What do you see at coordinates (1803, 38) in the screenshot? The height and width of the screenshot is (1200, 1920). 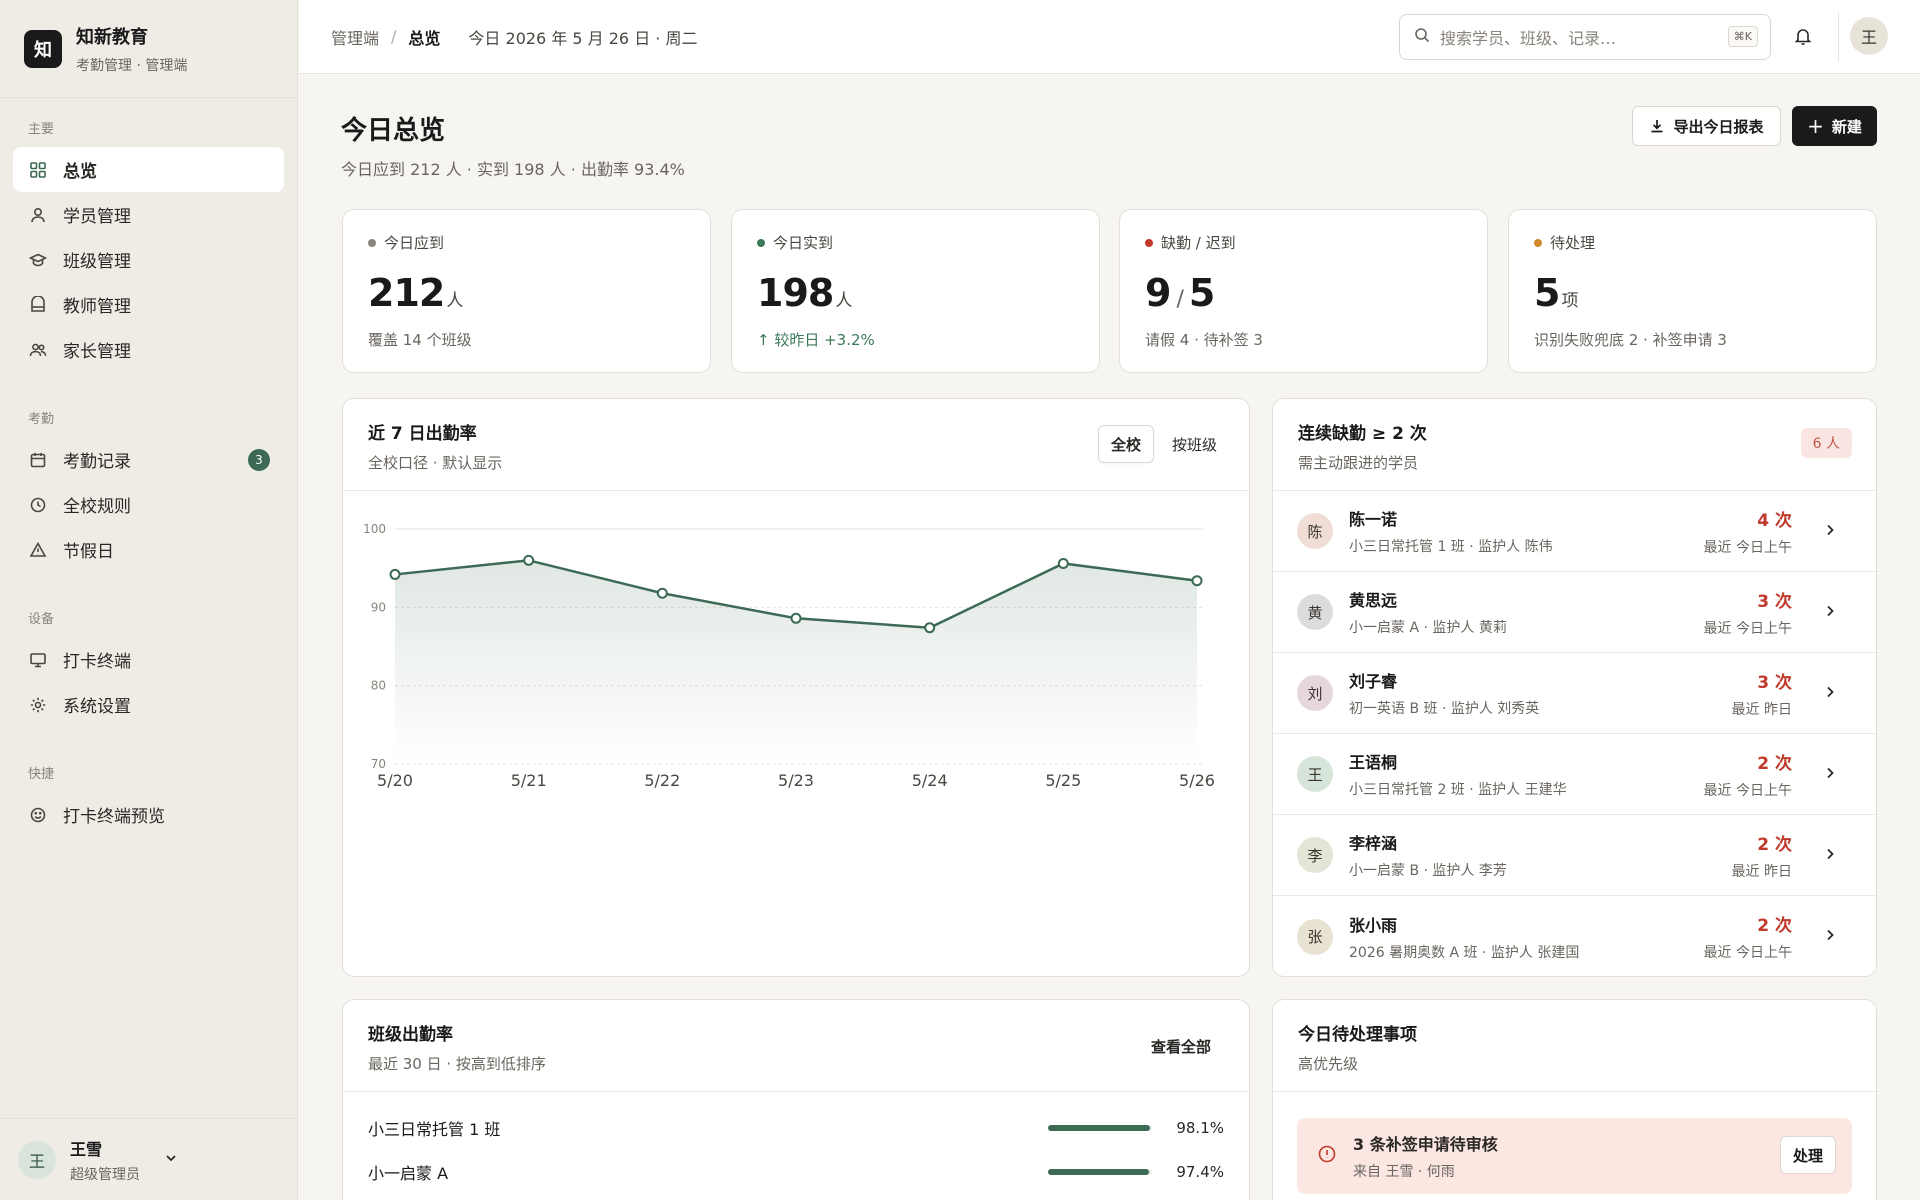 I see `bell-icon` at bounding box center [1803, 38].